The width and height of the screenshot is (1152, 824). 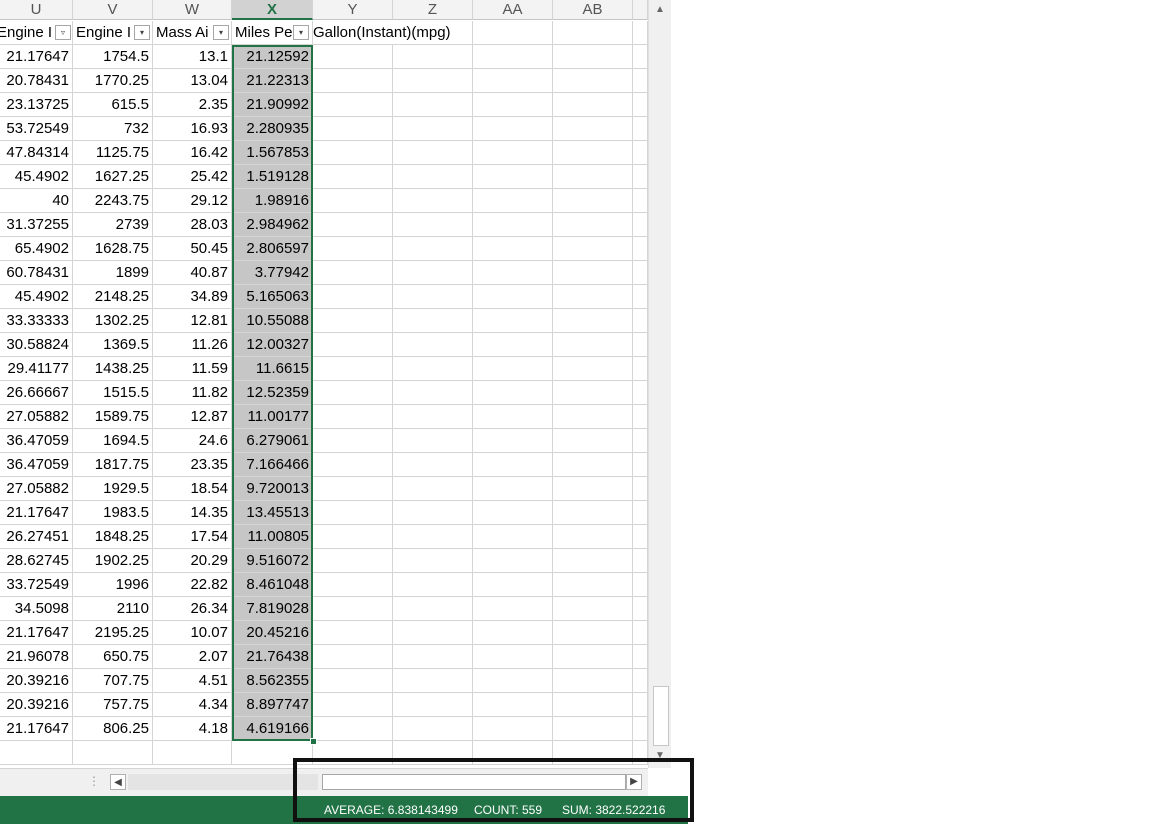 I want to click on grid-cell: 1817.75, so click(x=113, y=465).